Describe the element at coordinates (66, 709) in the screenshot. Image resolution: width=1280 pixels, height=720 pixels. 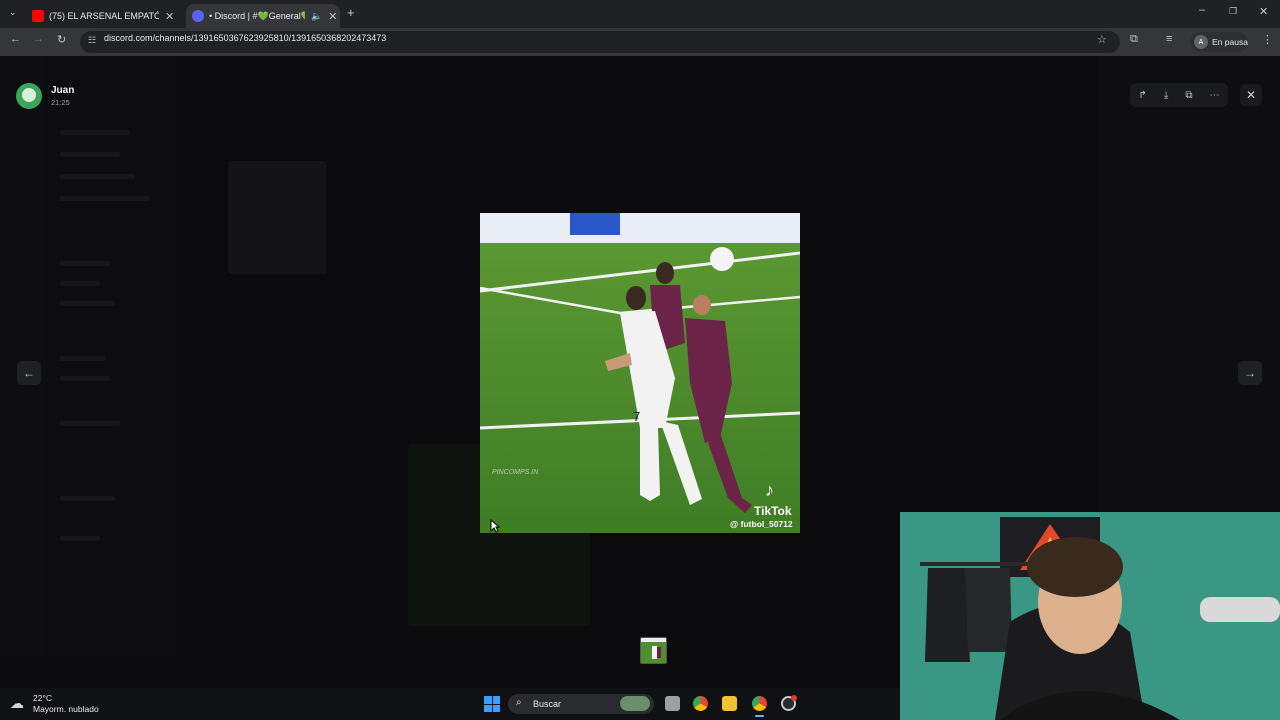
I see `weather-description: Mayorm. nublado` at that location.